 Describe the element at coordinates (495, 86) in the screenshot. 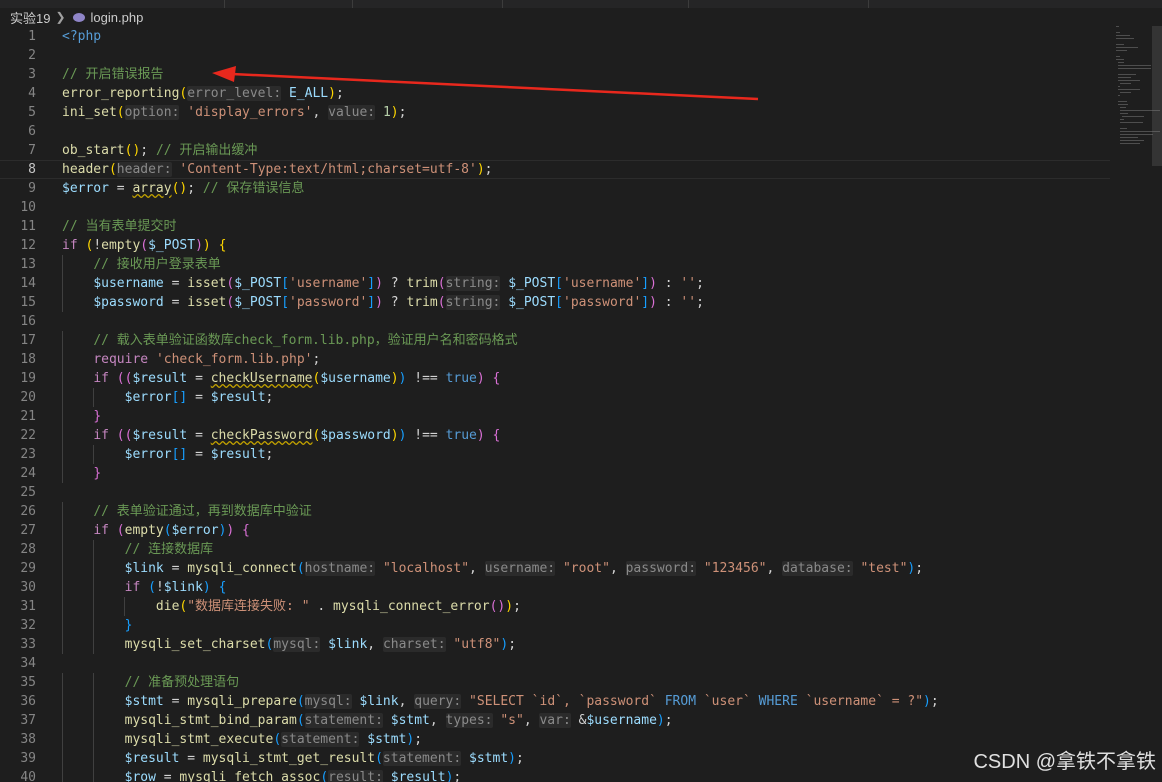

I see `arrow-shaft` at that location.